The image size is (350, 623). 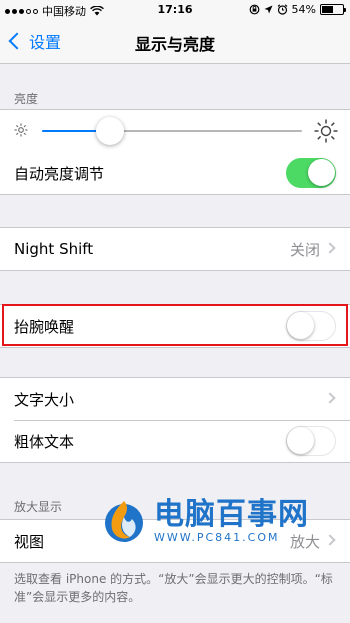 I want to click on text-size-label: 文字大小, so click(x=44, y=399).